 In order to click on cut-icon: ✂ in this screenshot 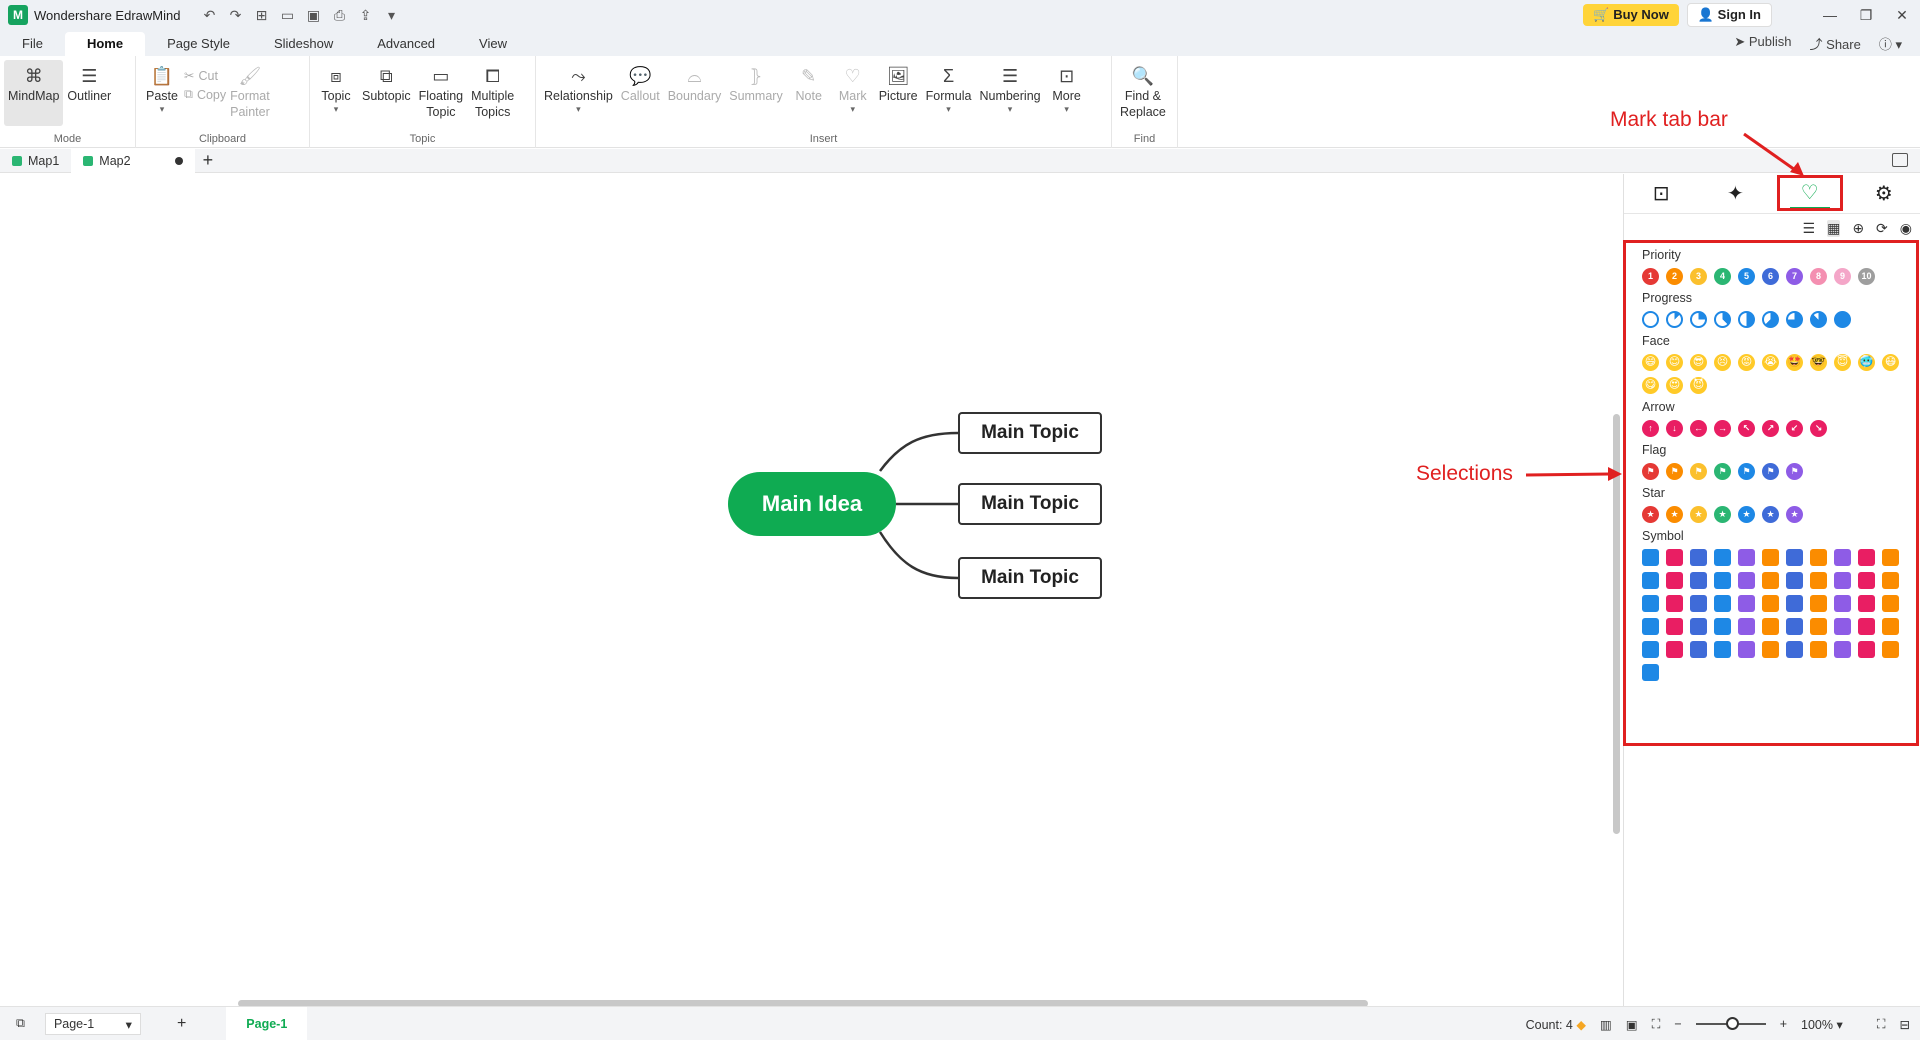, I will do `click(189, 76)`.